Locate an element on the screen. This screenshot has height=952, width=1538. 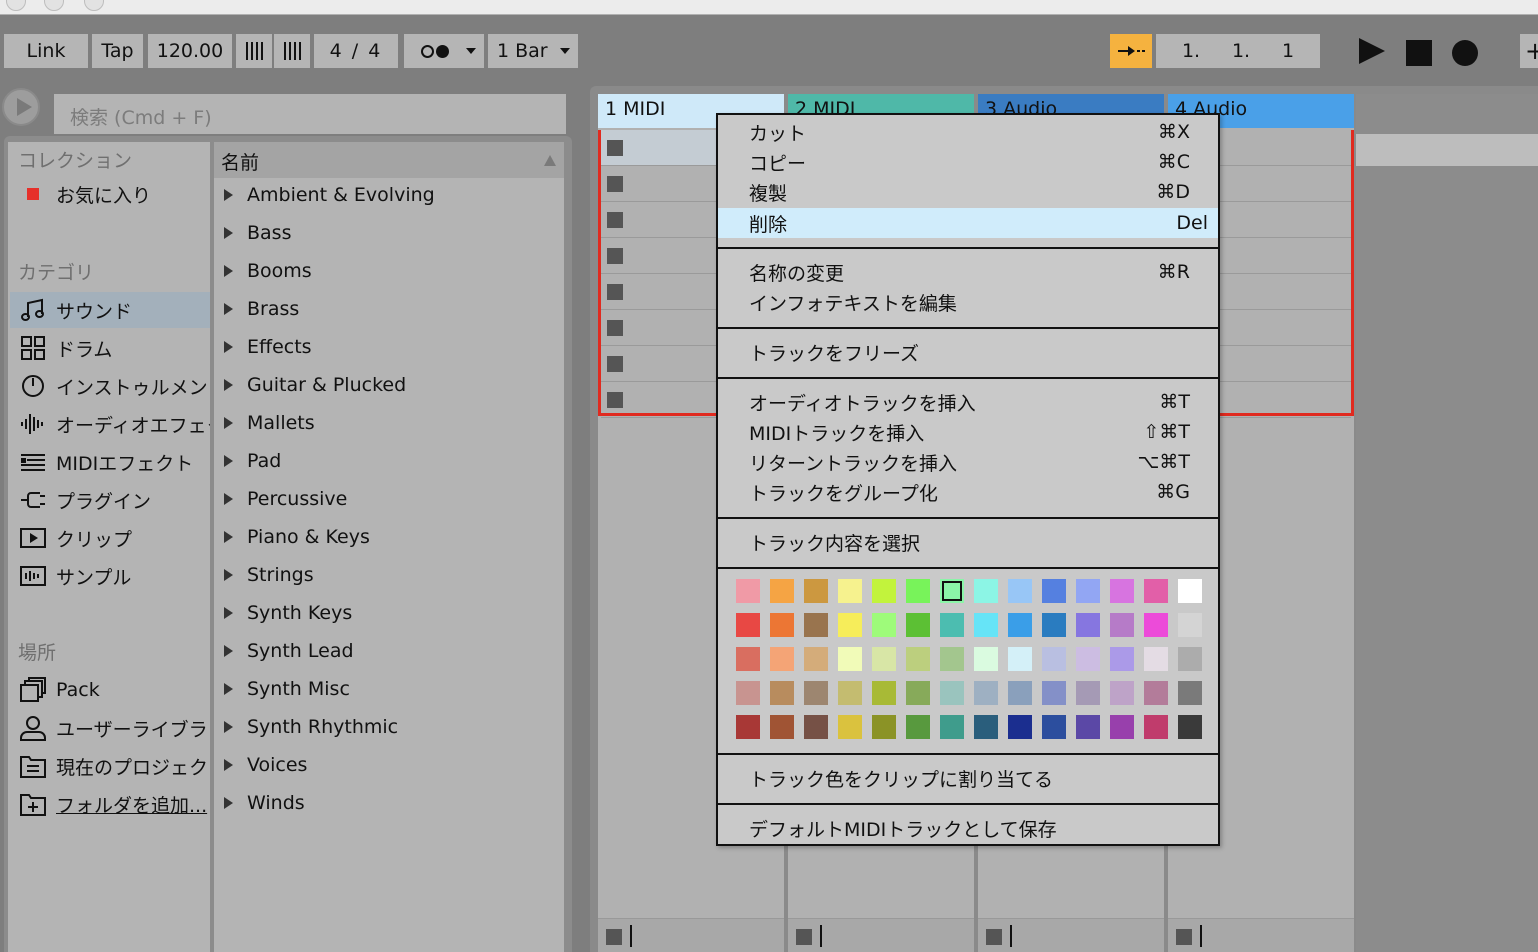
list-item: Synth Keys is located at coordinates (389, 613).